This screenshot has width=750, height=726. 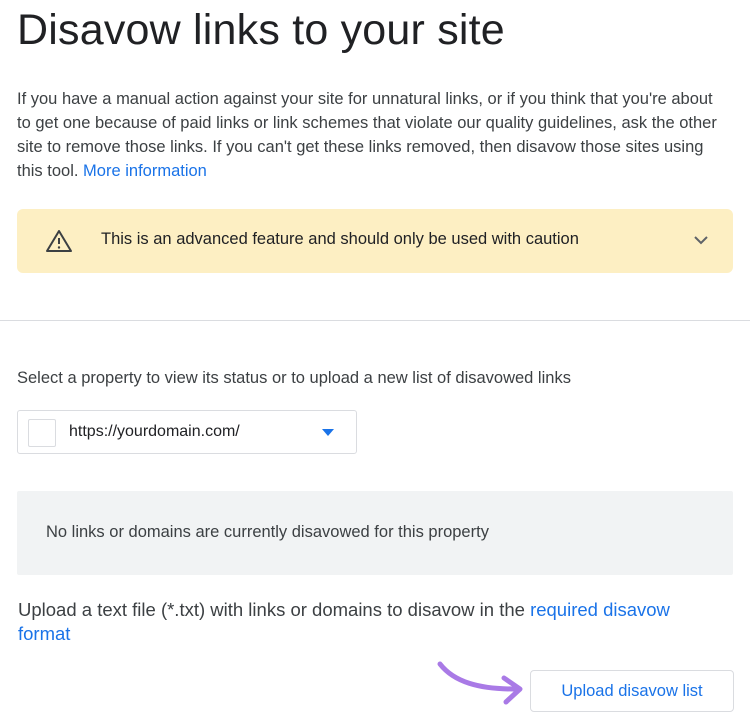 I want to click on page-title: Disavow links to your site, so click(x=261, y=30).